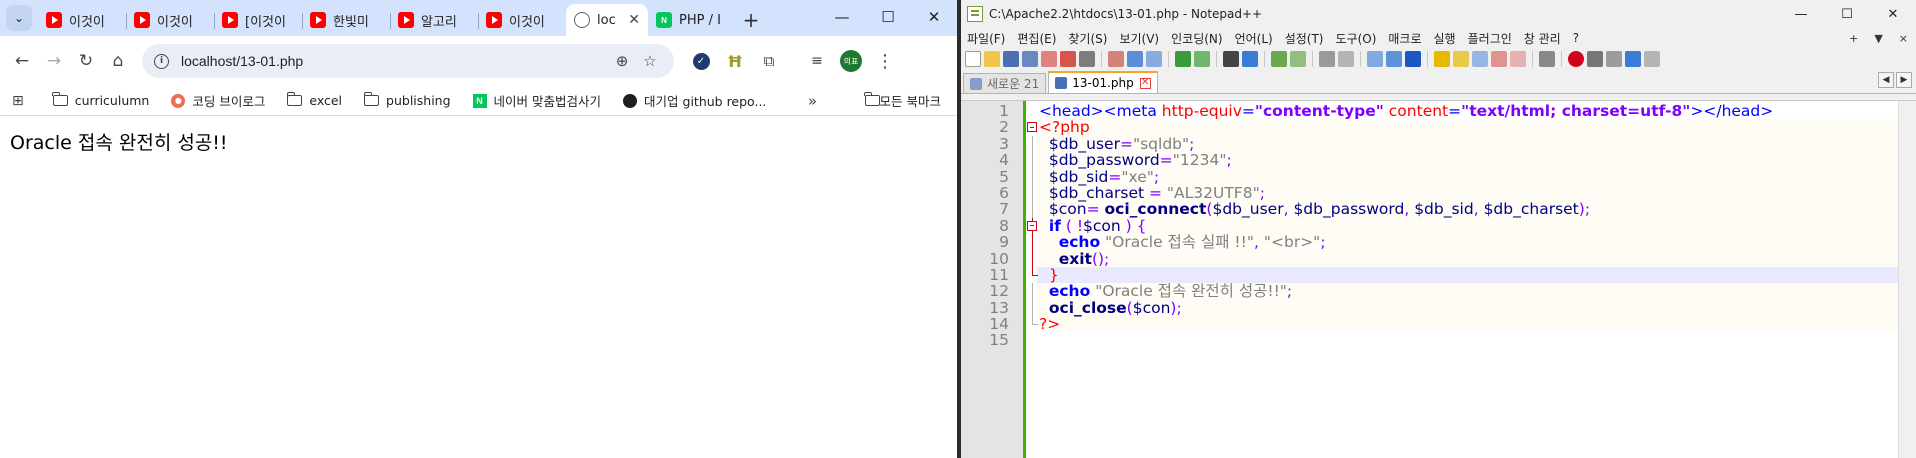  I want to click on url-input, so click(394, 61).